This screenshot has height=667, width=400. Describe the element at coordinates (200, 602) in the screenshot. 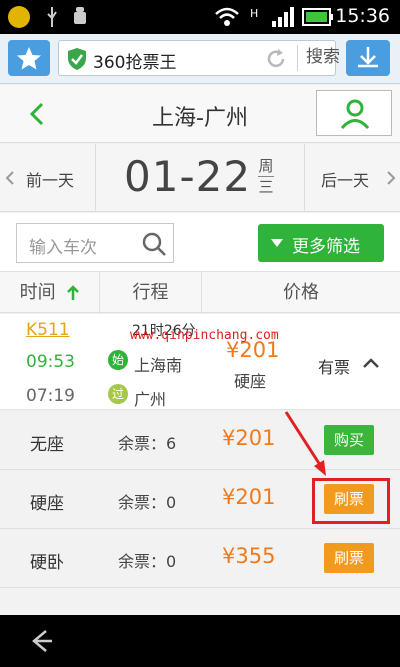

I see `list-bottom` at that location.